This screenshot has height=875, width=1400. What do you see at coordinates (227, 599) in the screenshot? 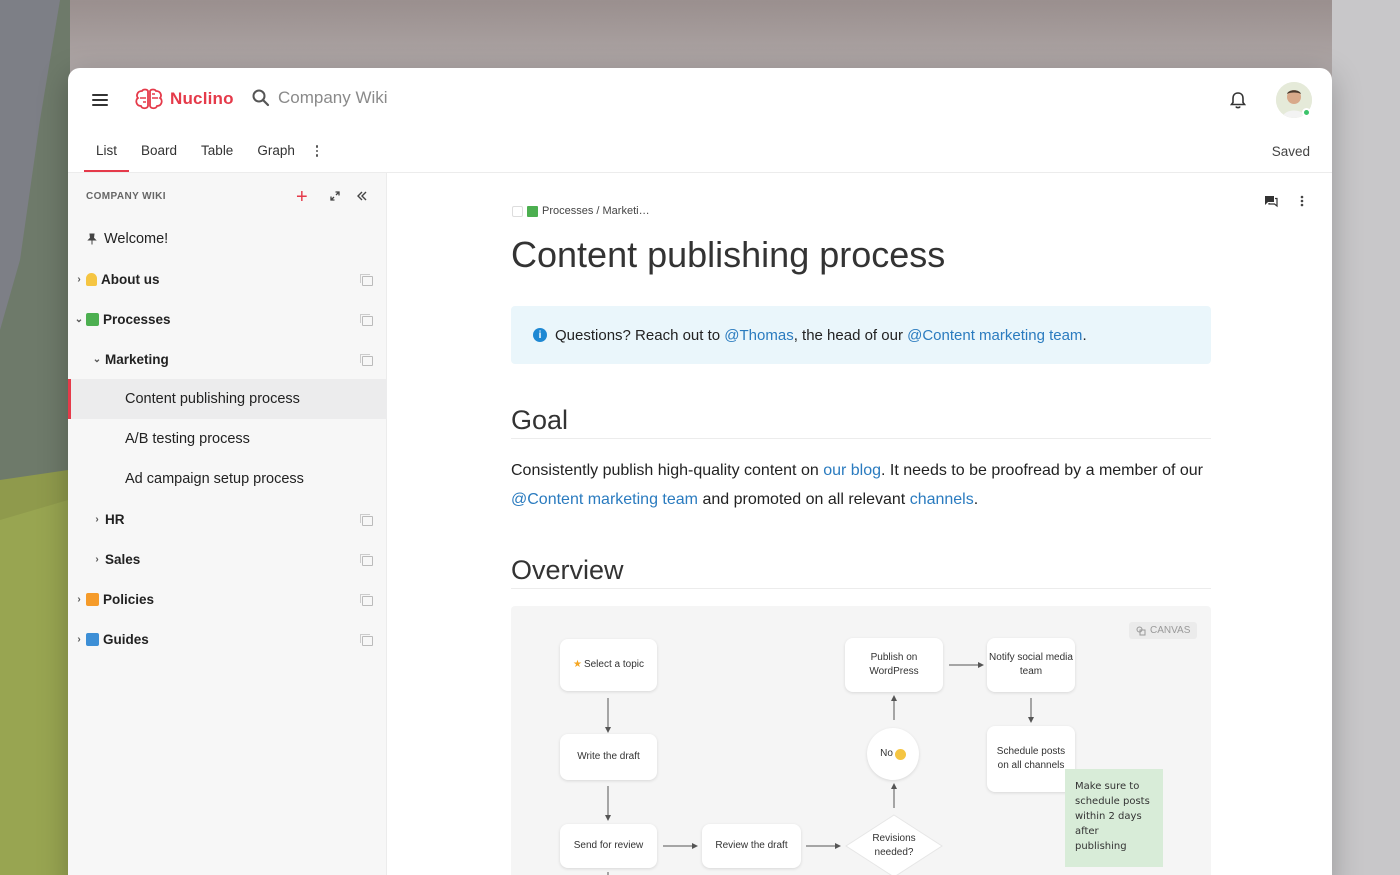
I see `sidebar-item-policies: › Policies` at bounding box center [227, 599].